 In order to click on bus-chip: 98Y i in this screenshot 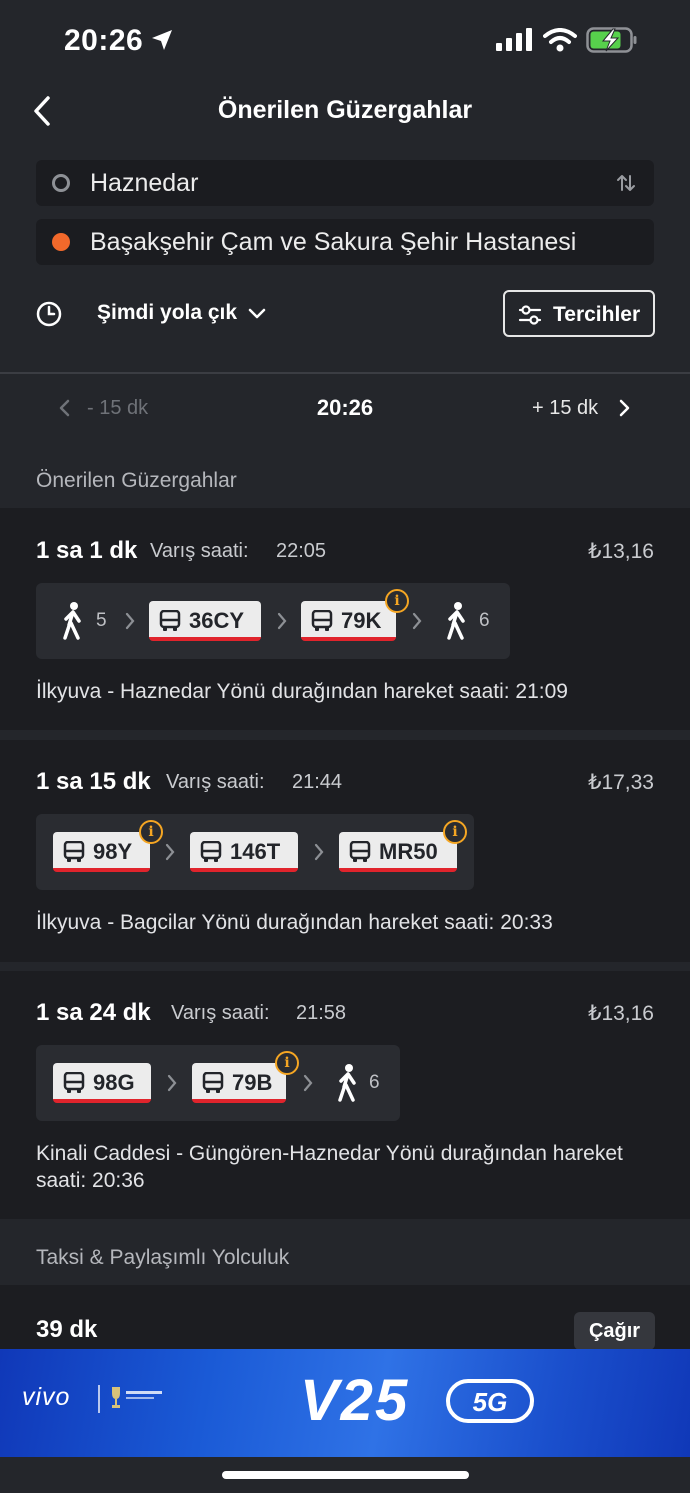, I will do `click(108, 846)`.